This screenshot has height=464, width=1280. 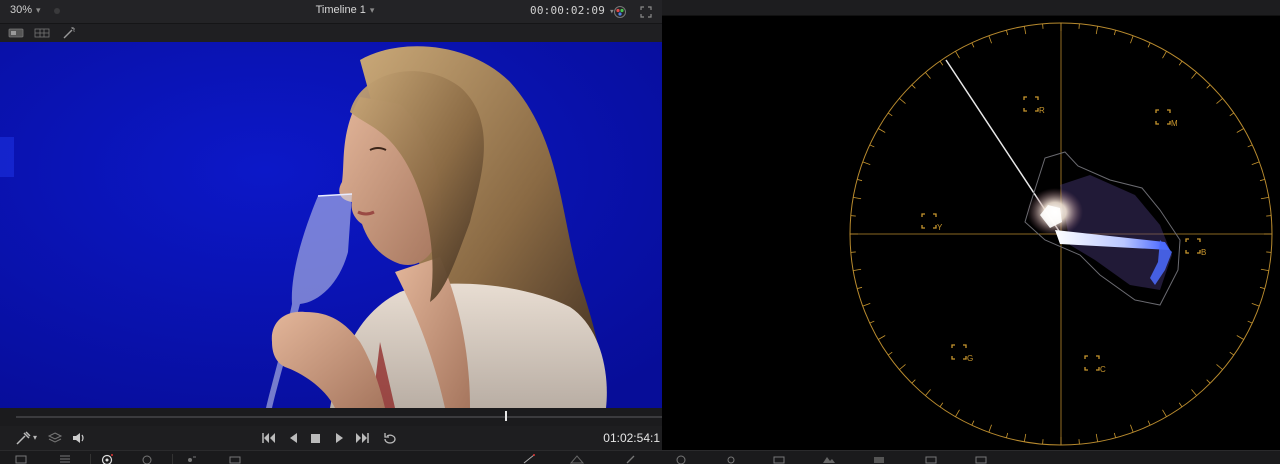 I want to click on target-label: B, so click(x=1203, y=252).